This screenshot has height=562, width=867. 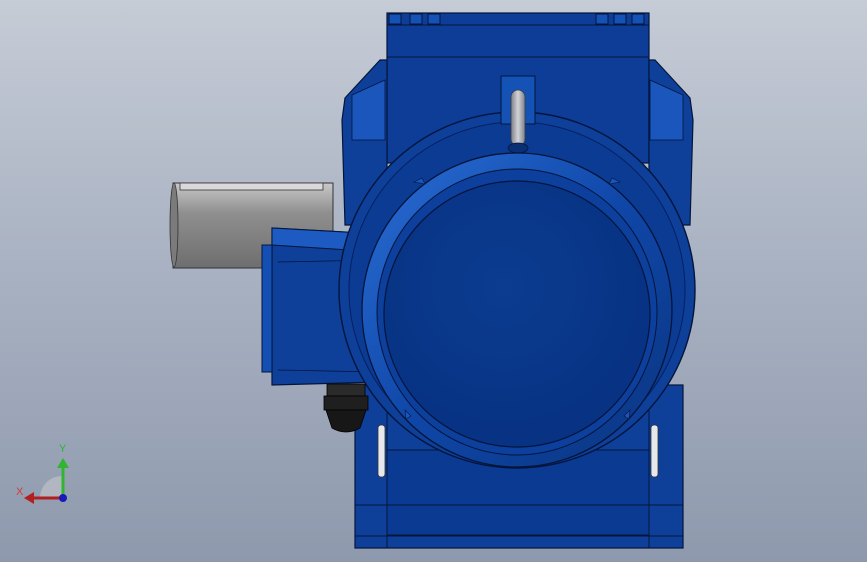 I want to click on x-axis-arrowhead-icon, so click(x=29, y=498).